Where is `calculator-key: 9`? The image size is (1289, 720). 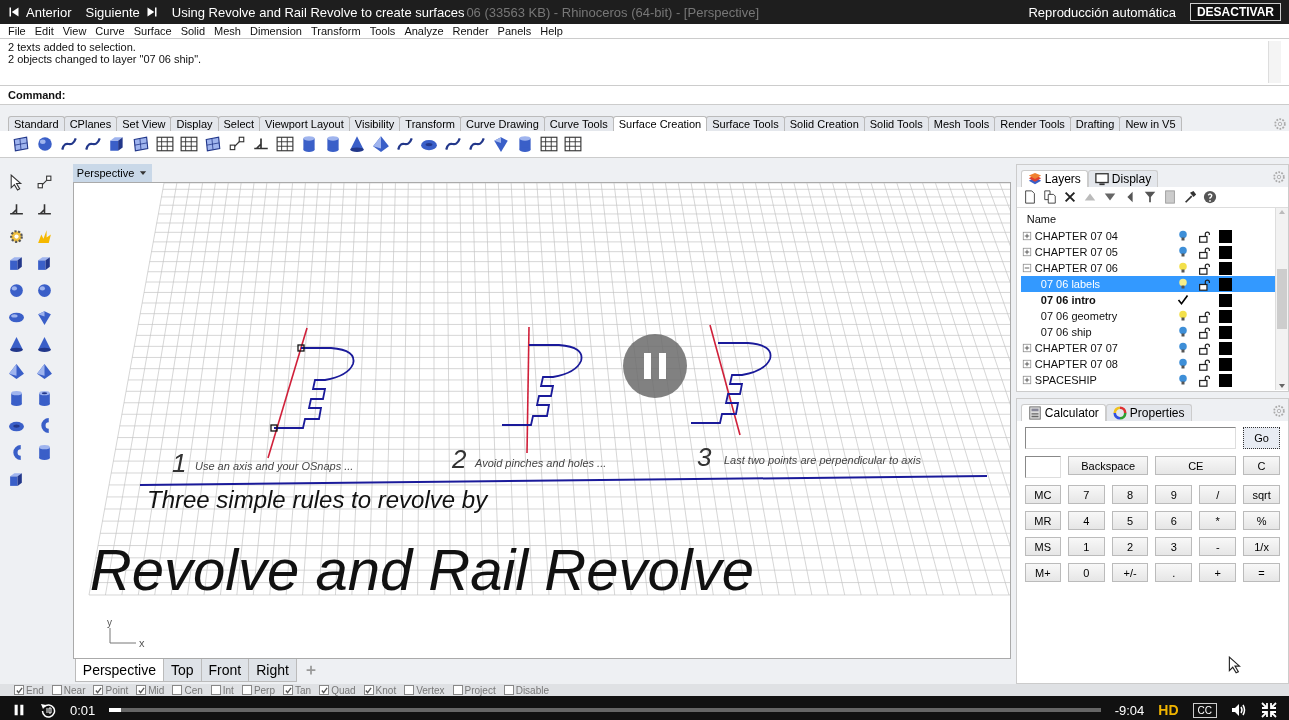
calculator-key: 9 is located at coordinates (1174, 494).